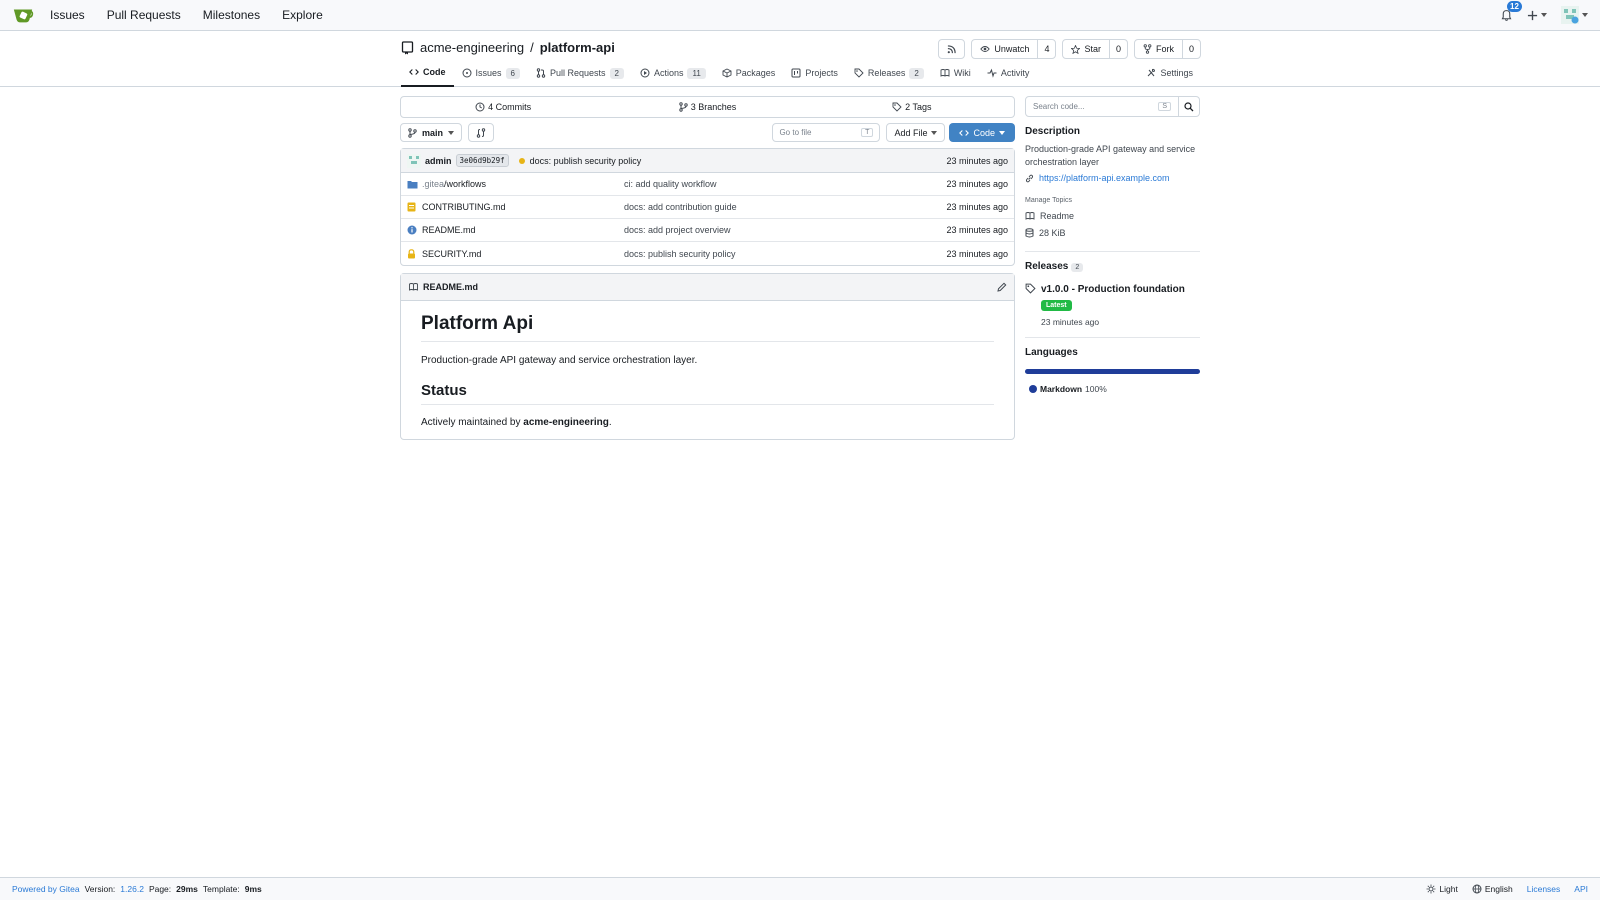  Describe the element at coordinates (1002, 287) in the screenshot. I see `pencil-icon` at that location.